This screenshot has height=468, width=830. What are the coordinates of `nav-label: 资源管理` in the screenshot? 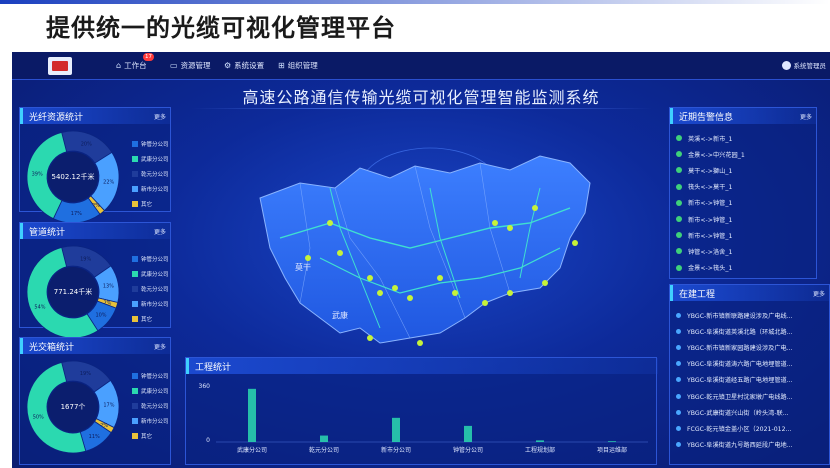 It's located at (195, 65).